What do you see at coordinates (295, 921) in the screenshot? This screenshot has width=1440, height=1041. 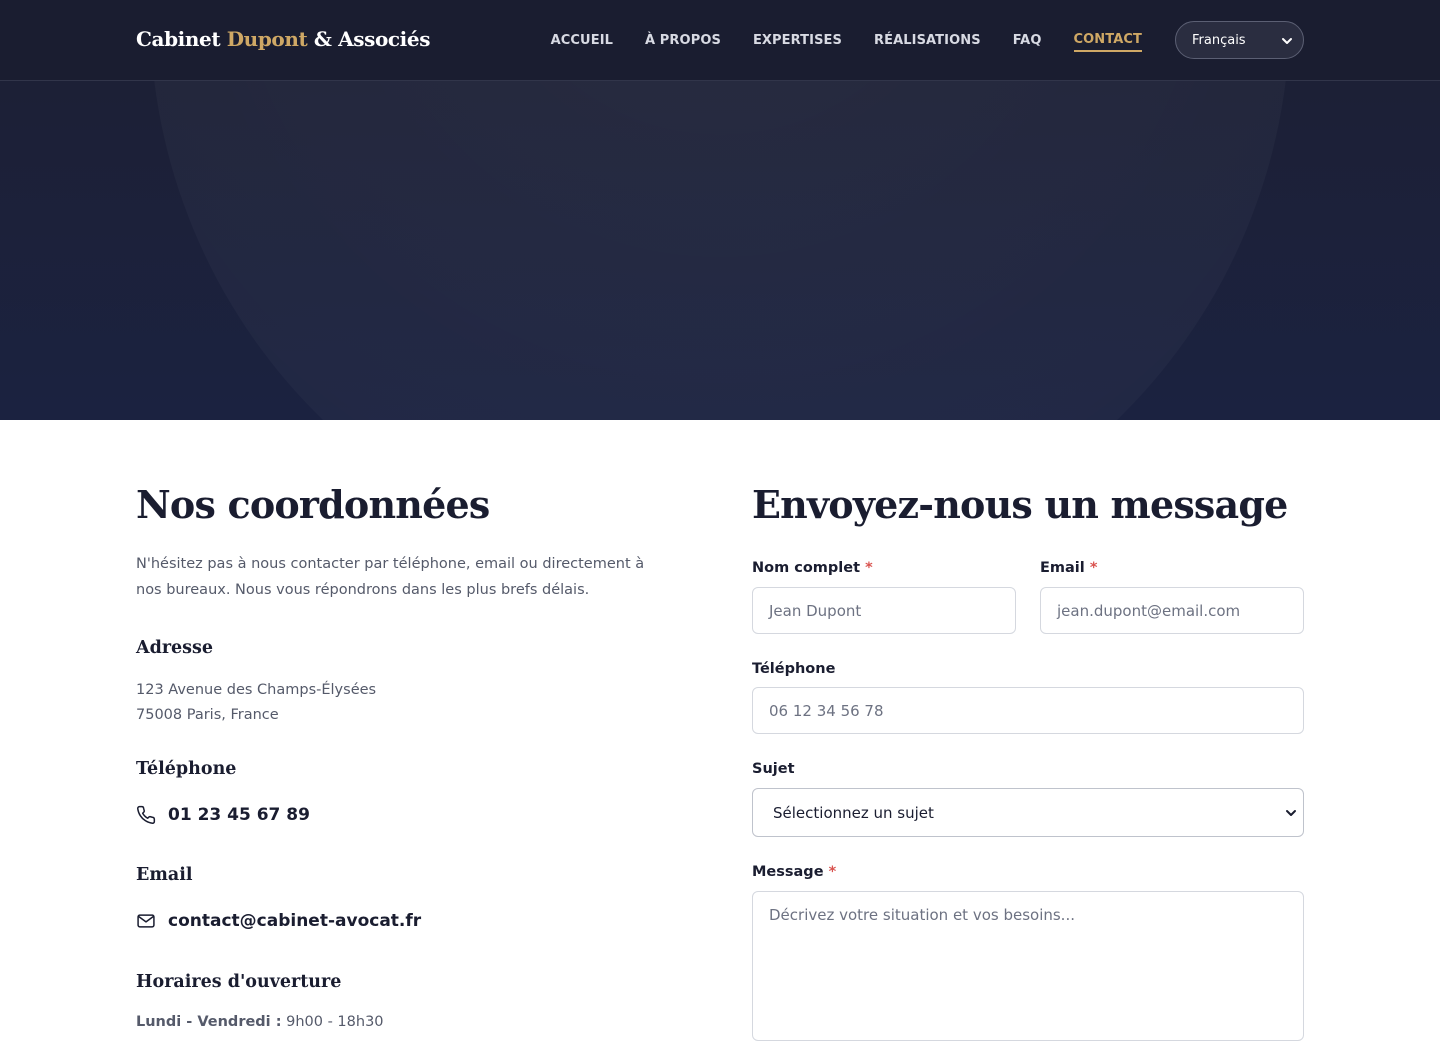 I see `email-address: contact@cabinet-avocat.fr` at bounding box center [295, 921].